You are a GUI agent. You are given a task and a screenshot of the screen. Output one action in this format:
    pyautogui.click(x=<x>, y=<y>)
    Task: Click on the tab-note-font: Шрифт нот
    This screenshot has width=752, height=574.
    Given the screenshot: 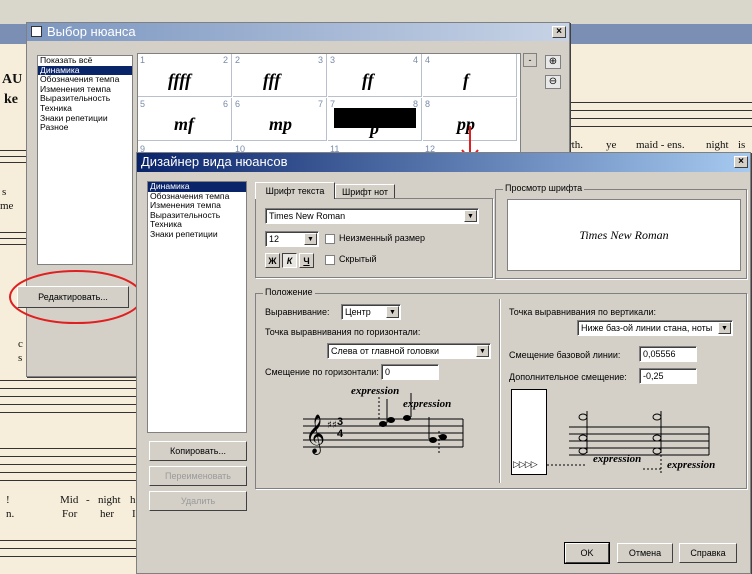 What is the action you would take?
    pyautogui.click(x=365, y=191)
    